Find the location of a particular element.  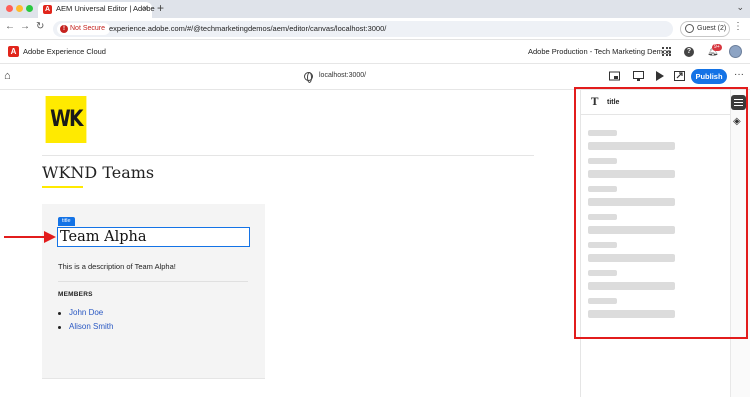

help-icon: ? is located at coordinates (689, 52).